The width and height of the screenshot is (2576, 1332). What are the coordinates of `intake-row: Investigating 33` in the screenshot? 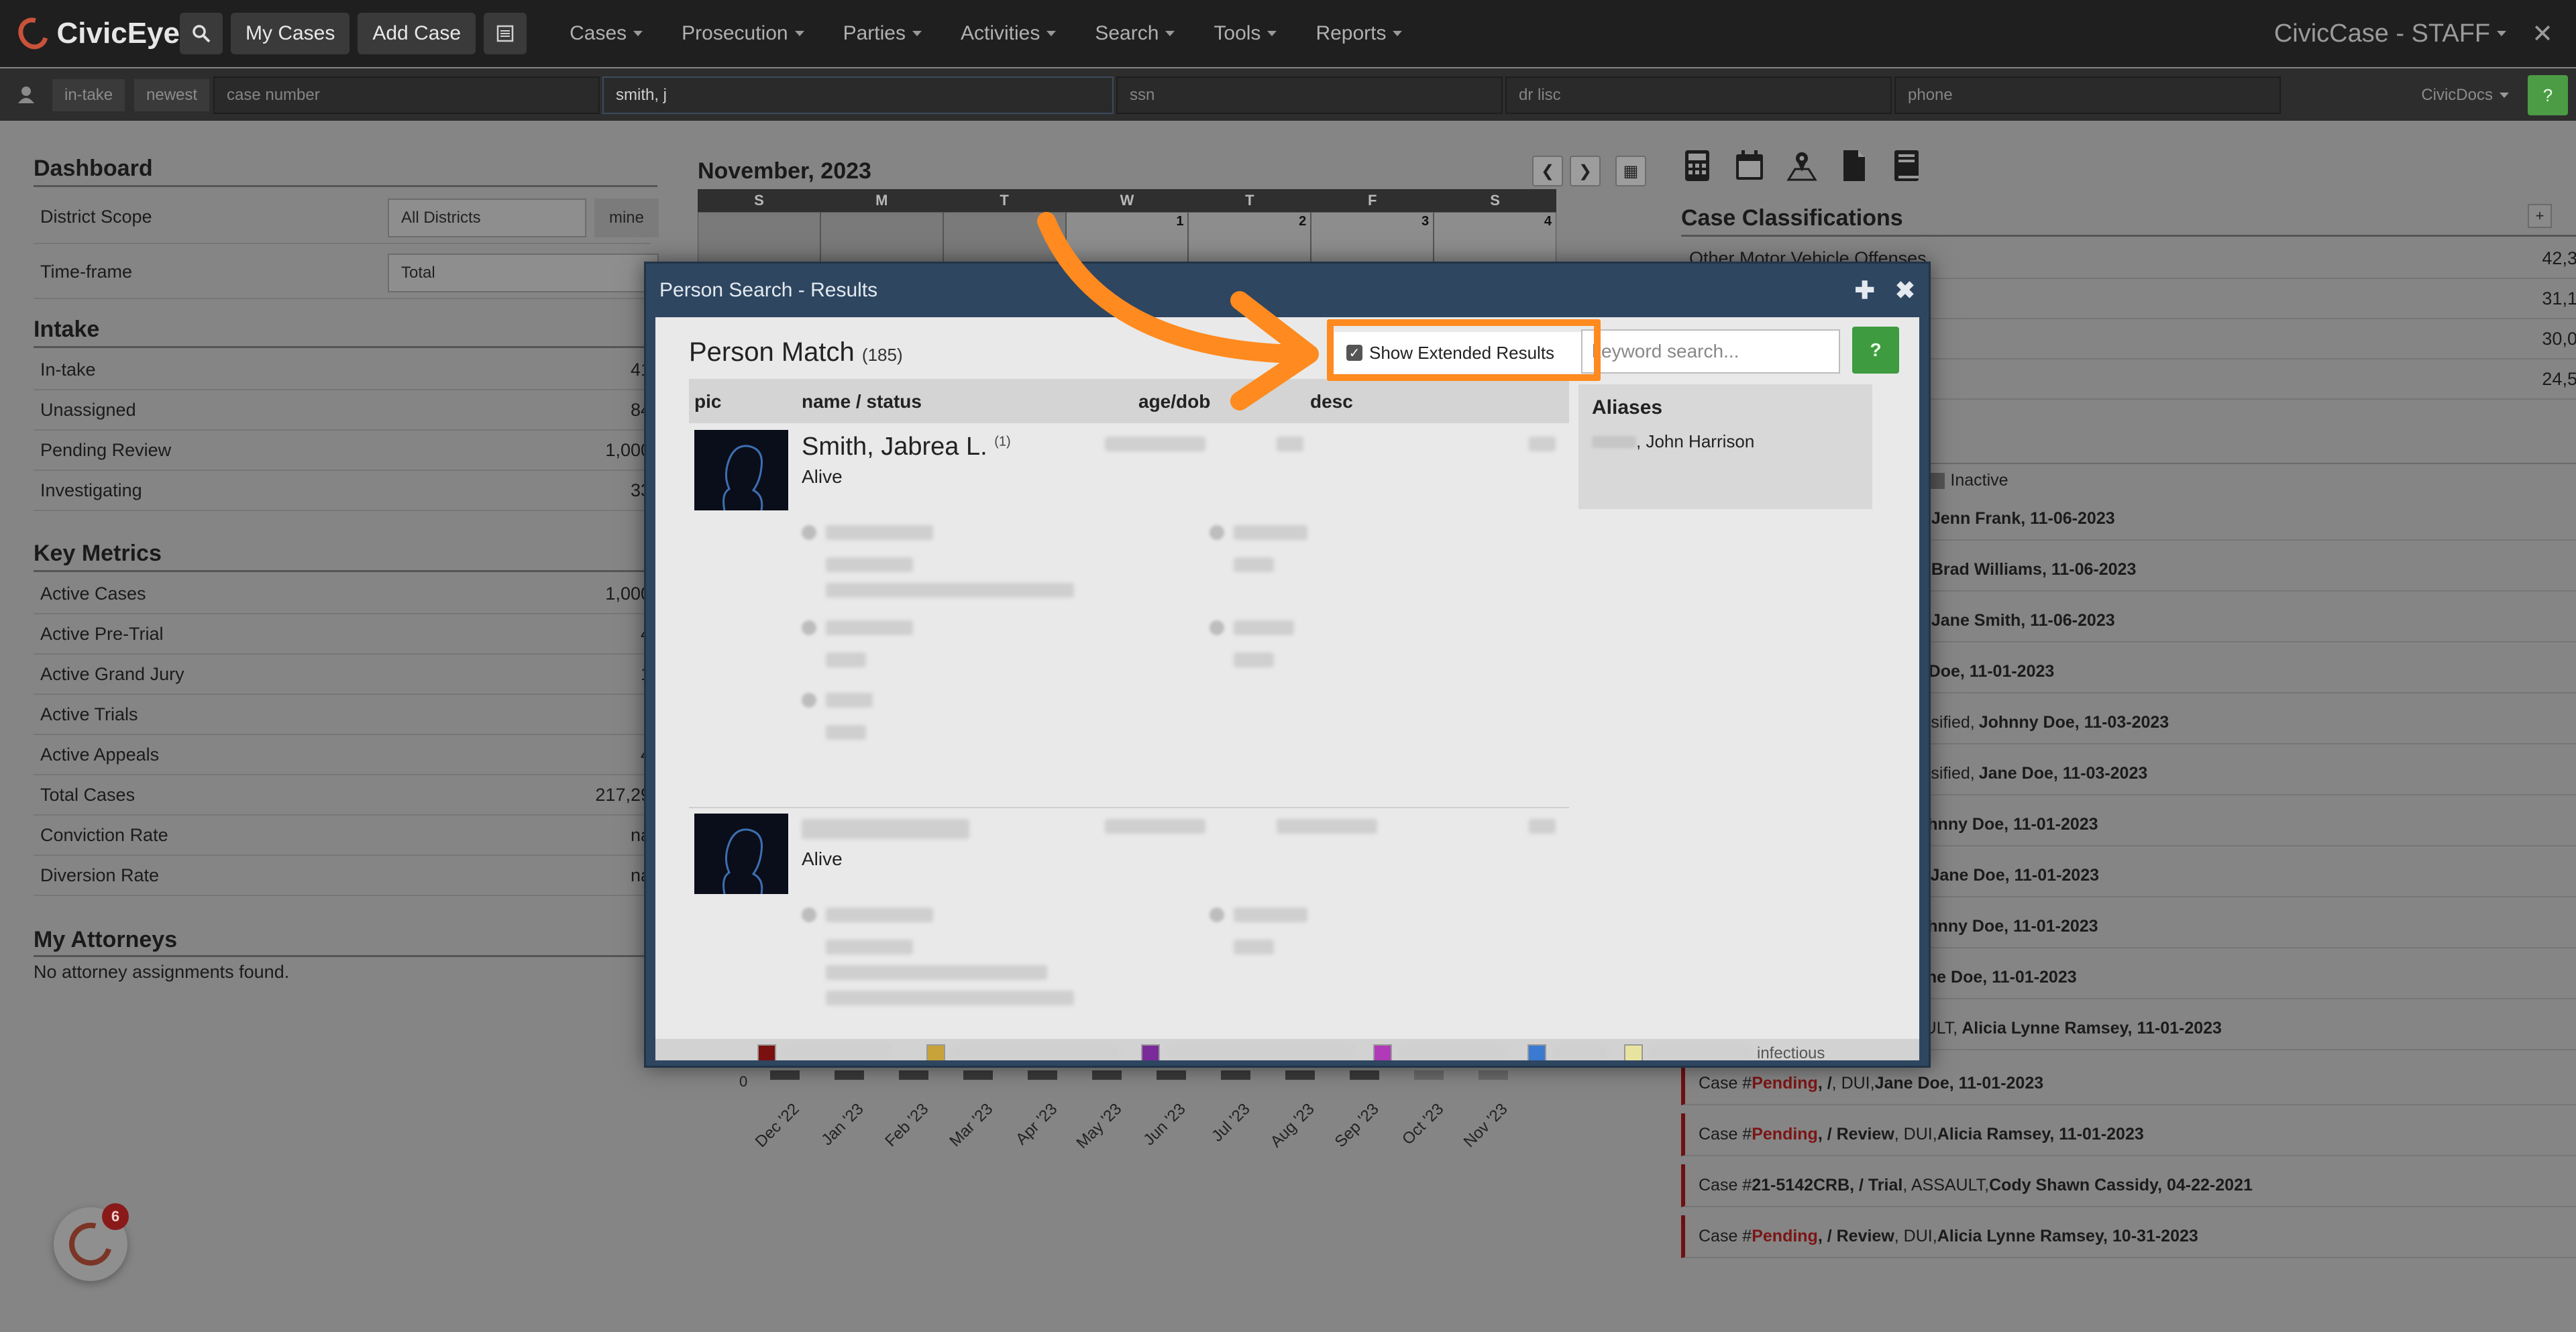 It's located at (342, 491).